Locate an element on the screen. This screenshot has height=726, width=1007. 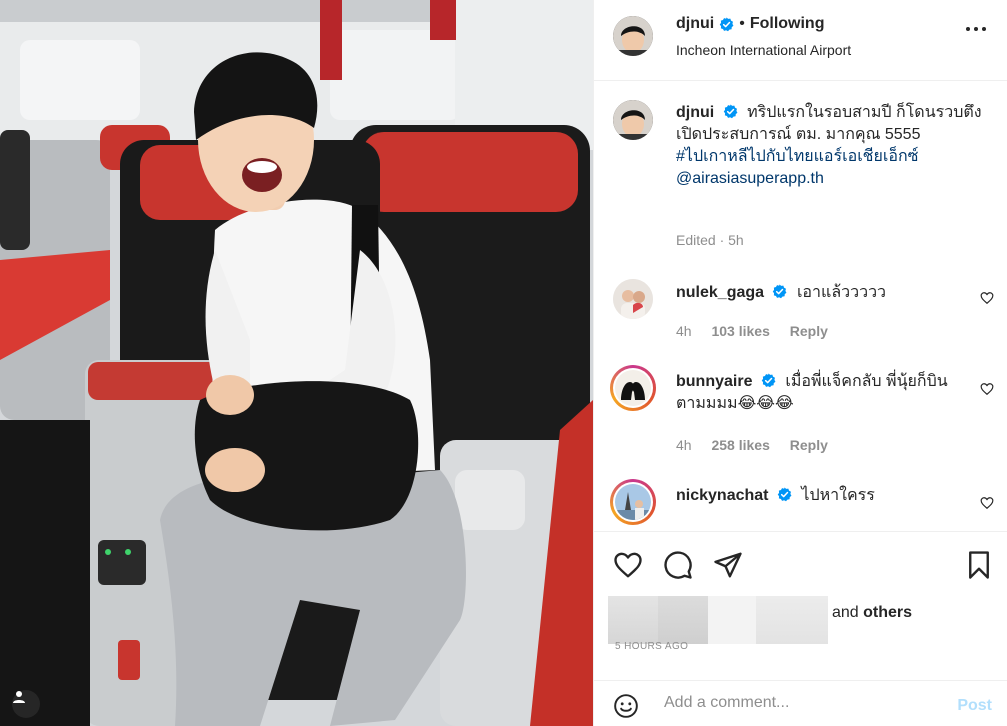
comment-body: เอาแล้ววววว is located at coordinates (841, 292).